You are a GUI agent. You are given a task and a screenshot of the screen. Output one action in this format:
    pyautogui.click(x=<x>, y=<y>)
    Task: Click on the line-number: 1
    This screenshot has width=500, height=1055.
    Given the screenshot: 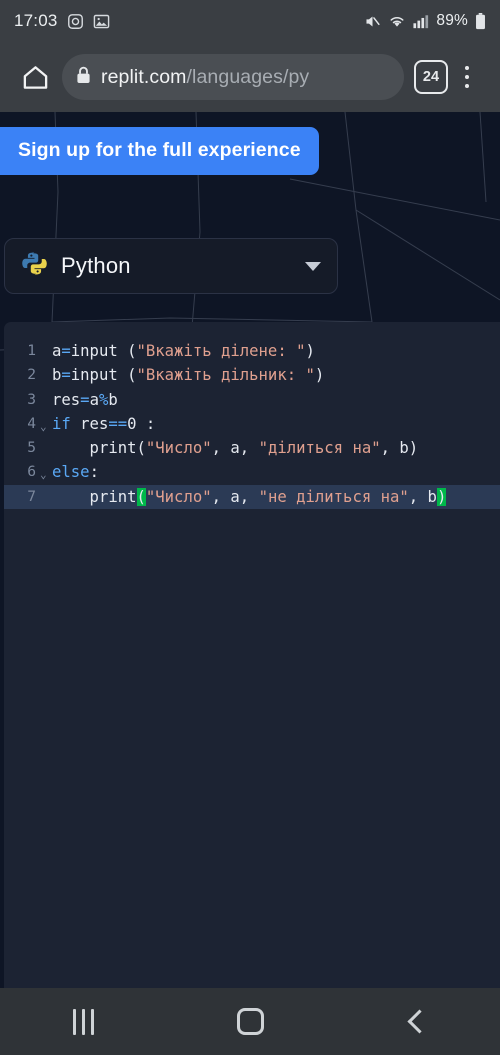 What is the action you would take?
    pyautogui.click(x=31, y=350)
    